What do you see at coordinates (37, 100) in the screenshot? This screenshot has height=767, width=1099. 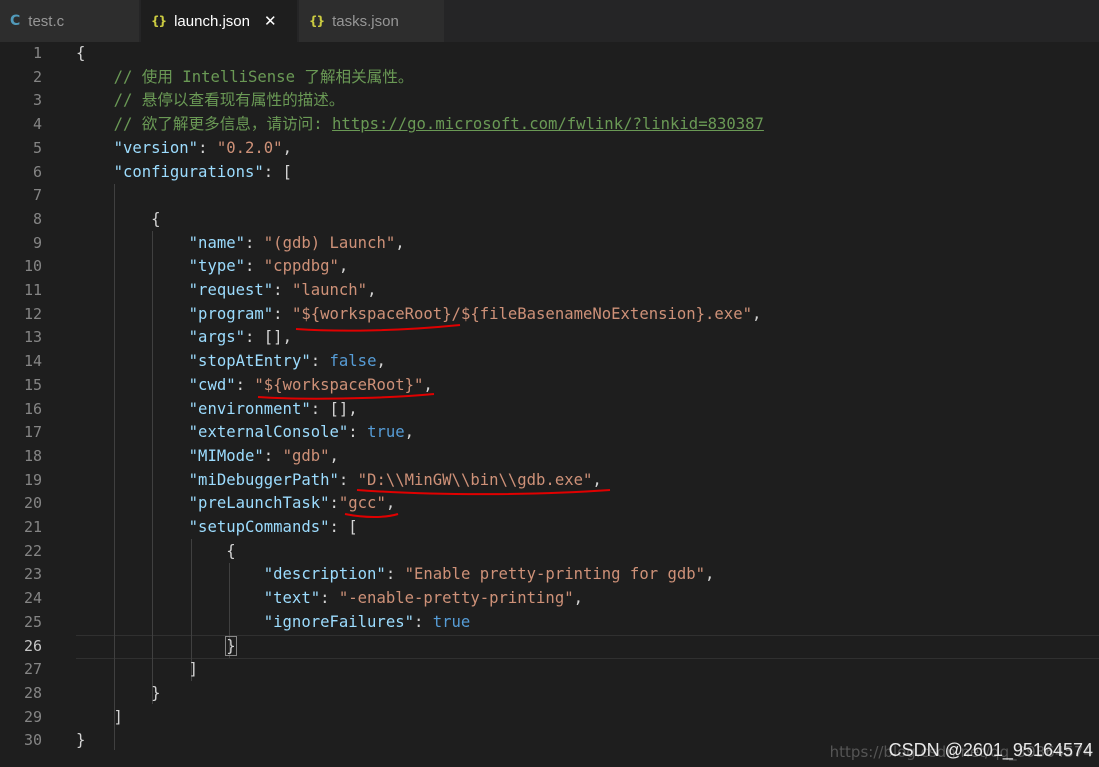 I see `line-number: 3` at bounding box center [37, 100].